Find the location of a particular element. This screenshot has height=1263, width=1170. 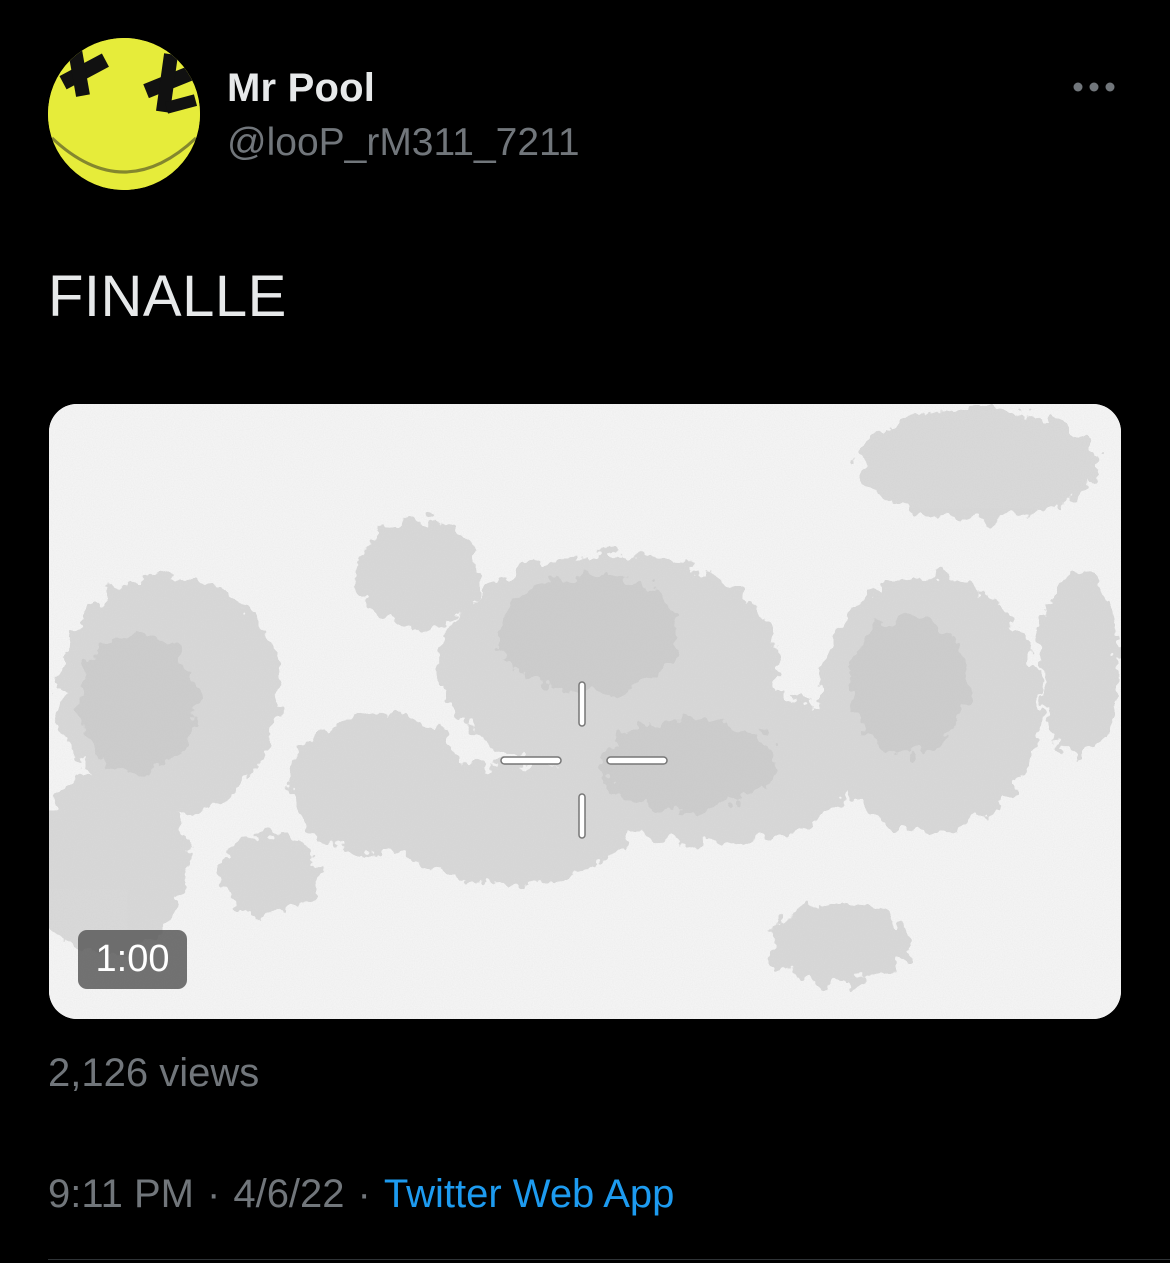

smiley-avatar-icon is located at coordinates (124, 114).